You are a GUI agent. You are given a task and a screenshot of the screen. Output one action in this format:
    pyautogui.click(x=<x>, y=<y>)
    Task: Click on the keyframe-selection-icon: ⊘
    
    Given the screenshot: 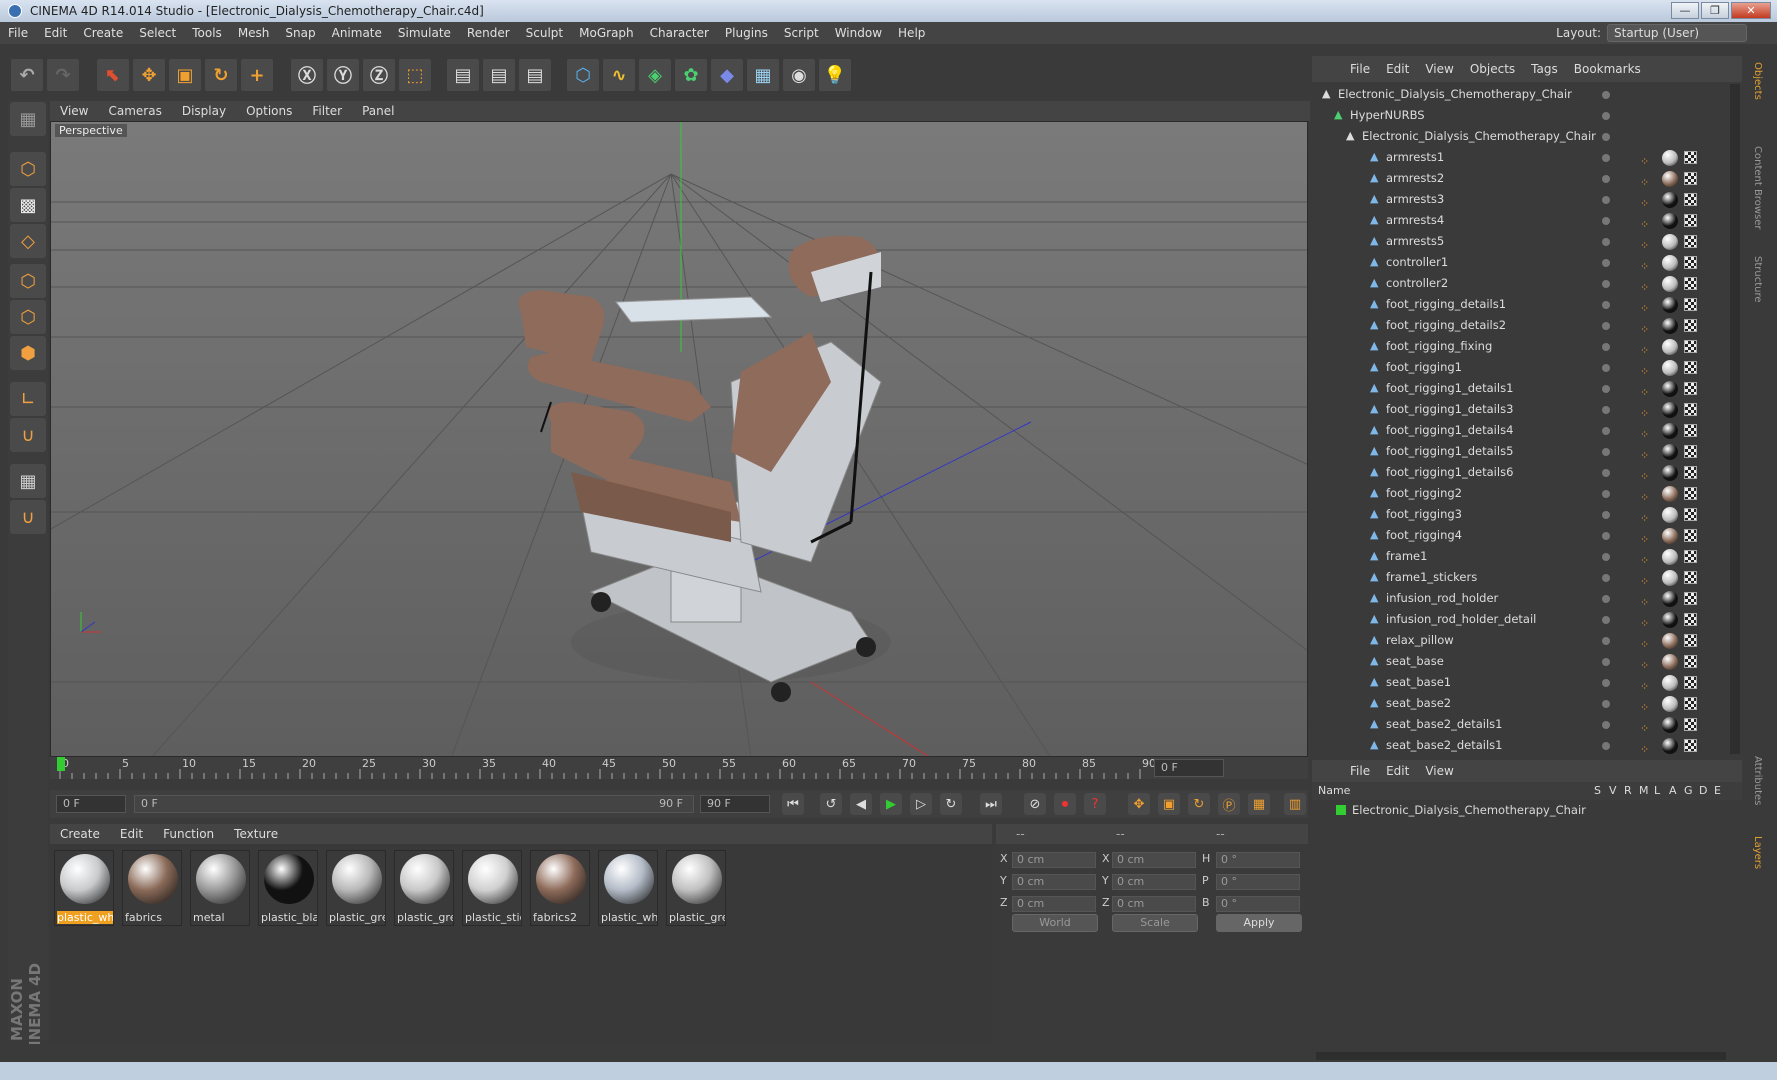 What is the action you would take?
    pyautogui.click(x=1035, y=804)
    